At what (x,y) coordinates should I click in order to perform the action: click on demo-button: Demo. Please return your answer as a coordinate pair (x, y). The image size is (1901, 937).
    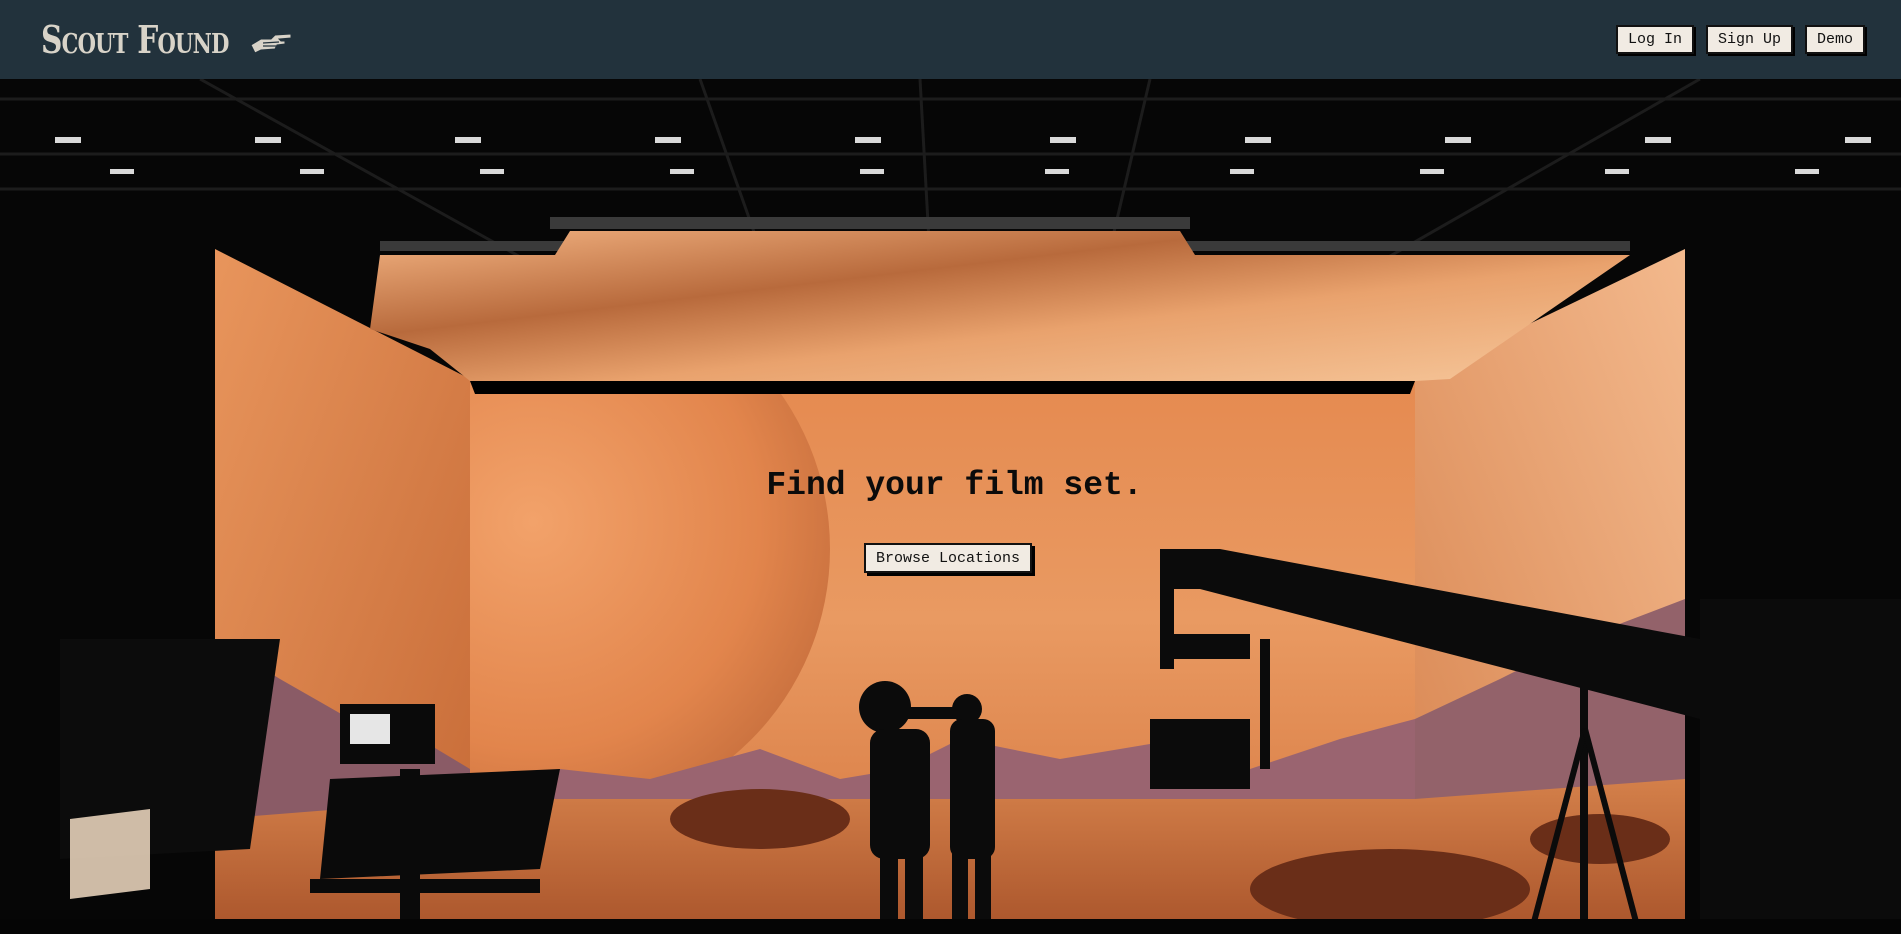
    Looking at the image, I should click on (1834, 39).